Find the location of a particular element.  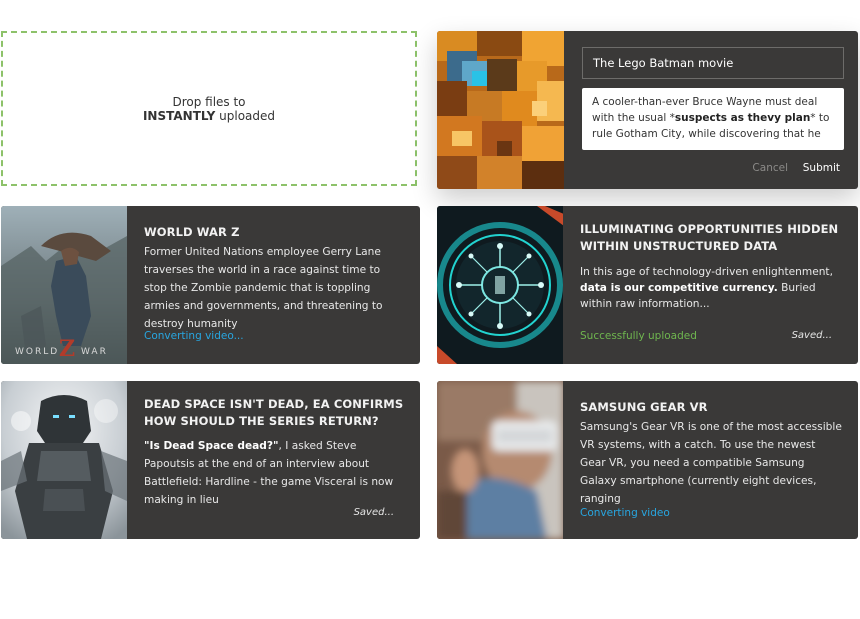

dropzone-uploaded: uploaded is located at coordinates (245, 115).